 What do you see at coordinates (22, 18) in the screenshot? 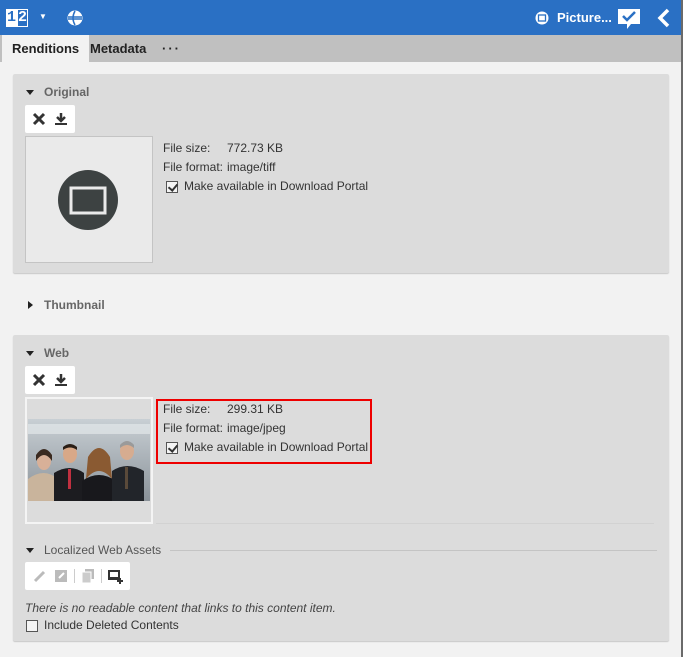
I see `view-2: 2` at bounding box center [22, 18].